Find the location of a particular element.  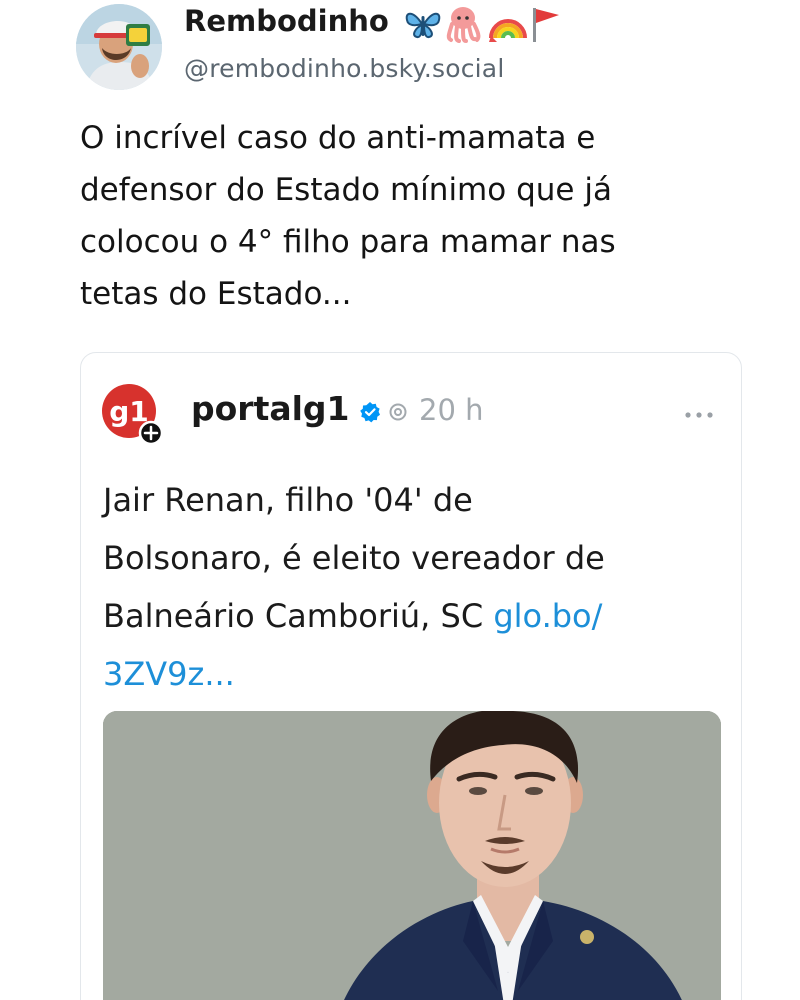

embed-author-name: portalg1 is located at coordinates (270, 408).